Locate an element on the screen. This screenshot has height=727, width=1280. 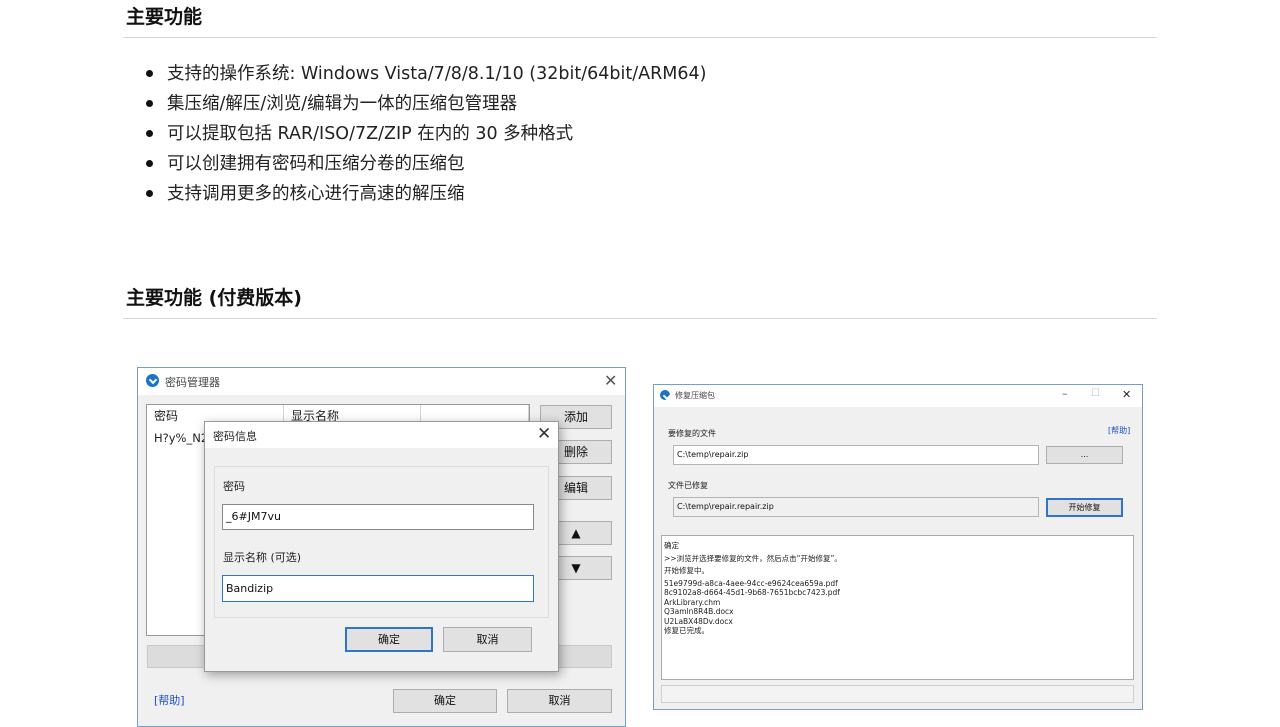
log-line: 51e9799d-a8ca-4aee-94cc-e9624cea659a.pdf is located at coordinates (751, 583).